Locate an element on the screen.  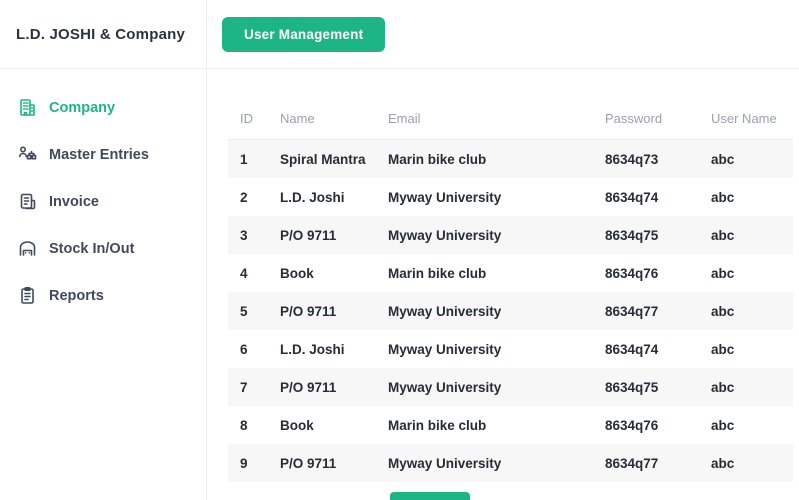
cell-id: 2 is located at coordinates (244, 197).